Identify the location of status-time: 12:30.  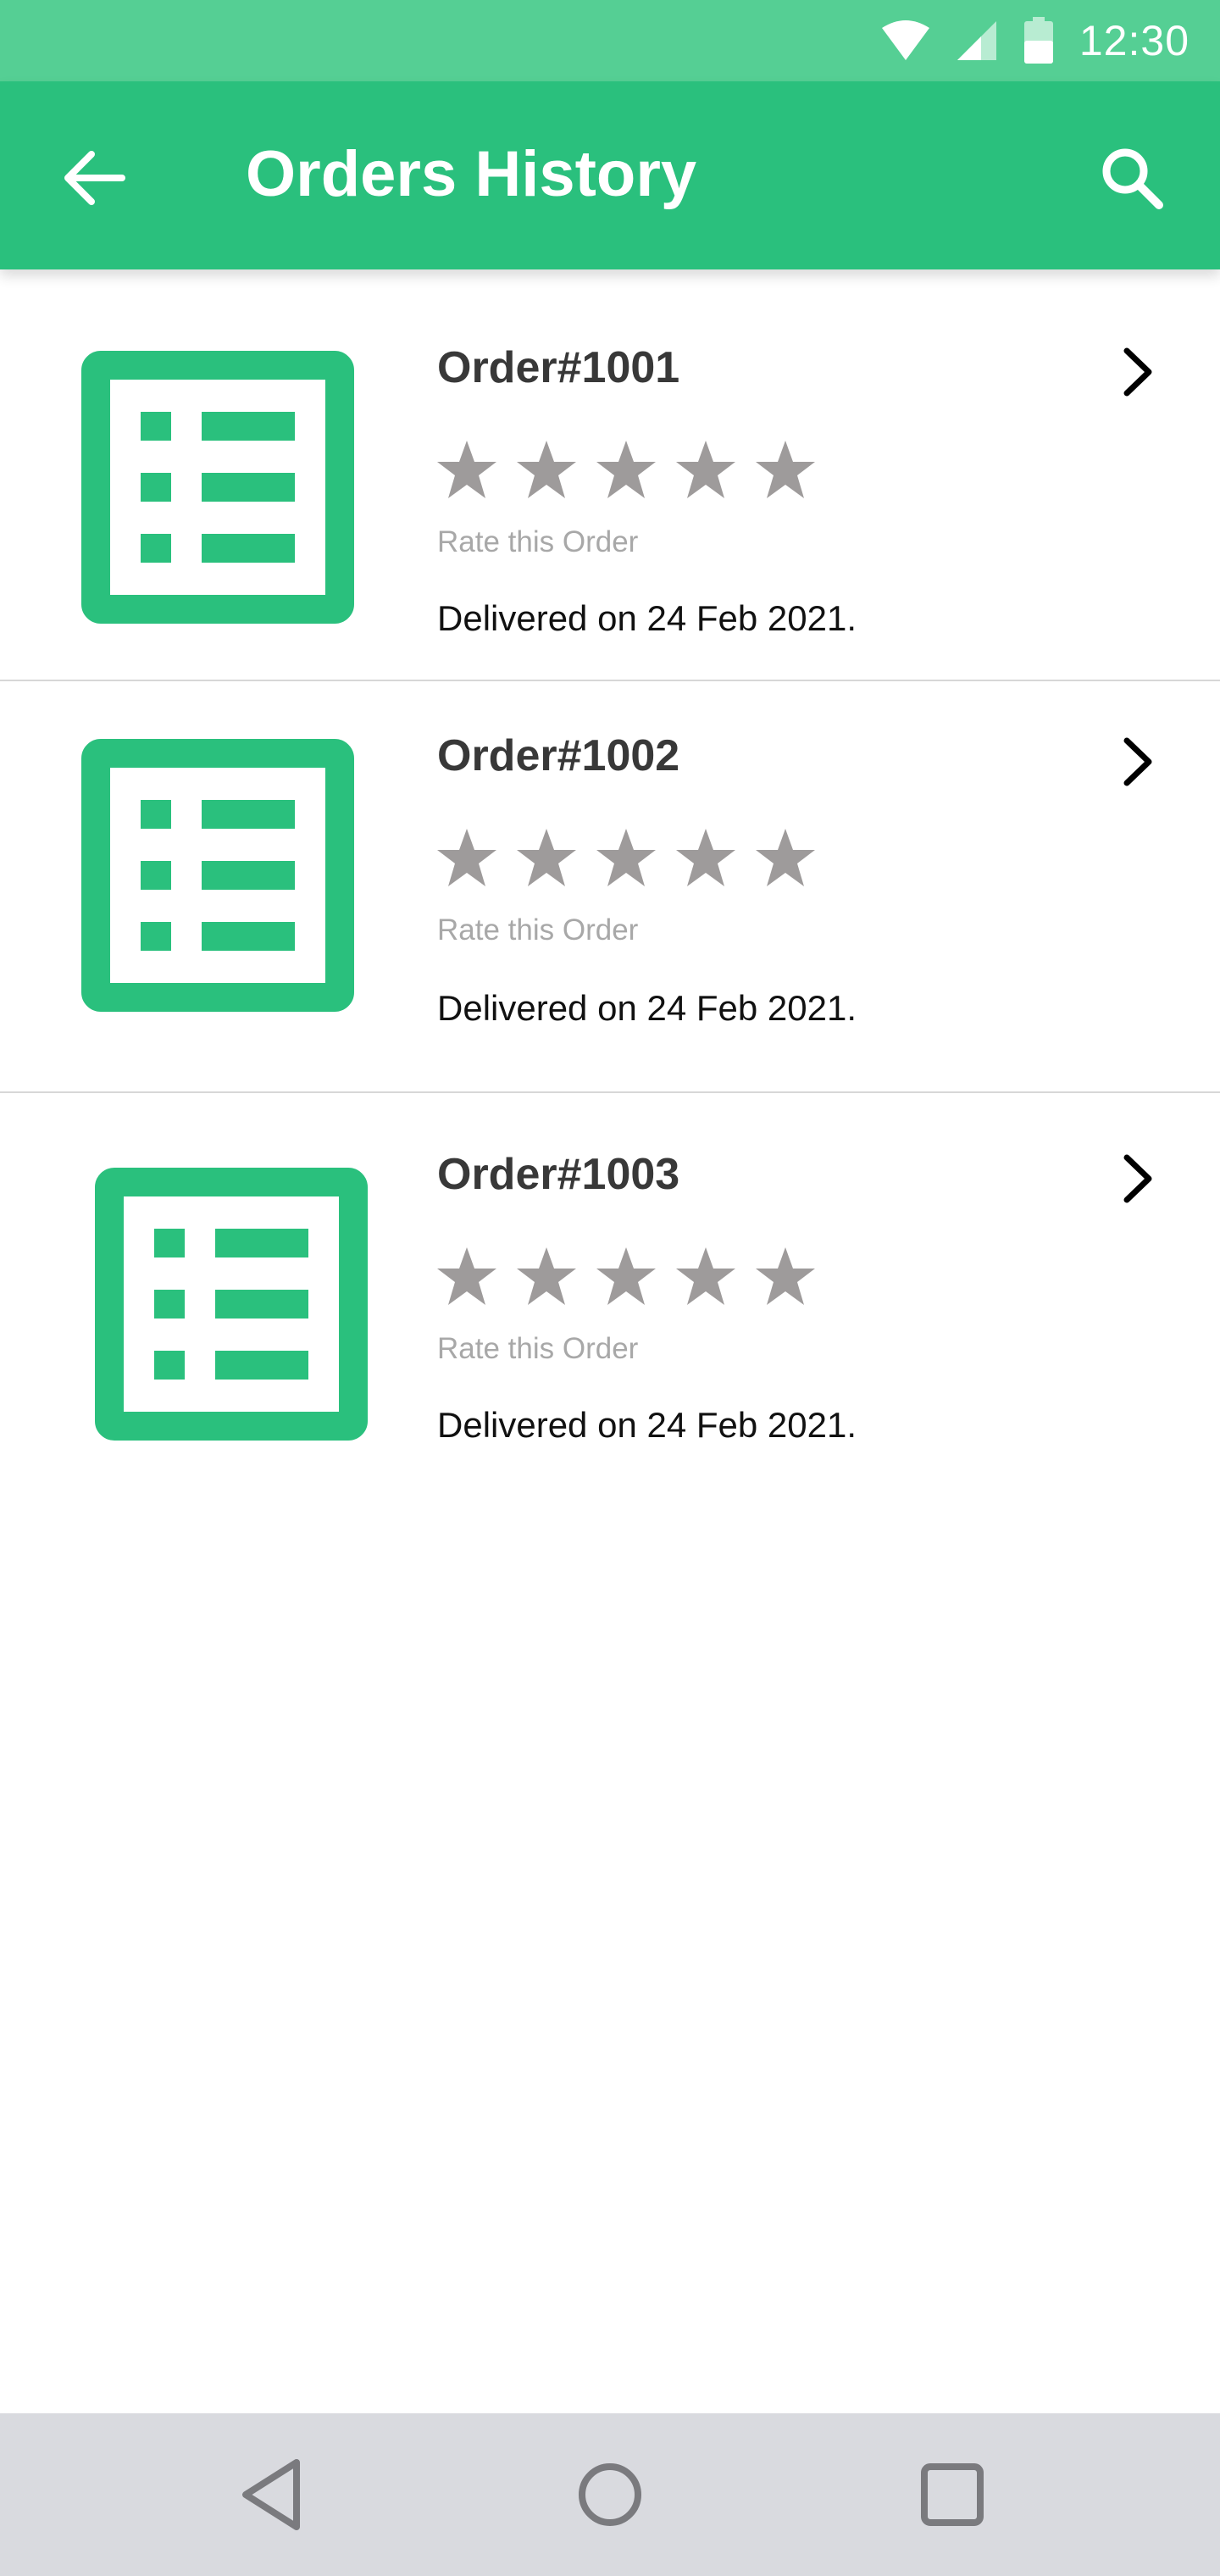
(1134, 40).